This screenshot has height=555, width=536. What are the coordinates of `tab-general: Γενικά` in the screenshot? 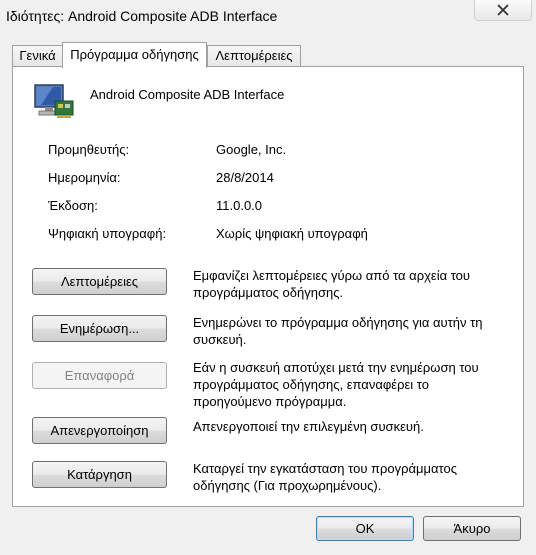 It's located at (37, 55).